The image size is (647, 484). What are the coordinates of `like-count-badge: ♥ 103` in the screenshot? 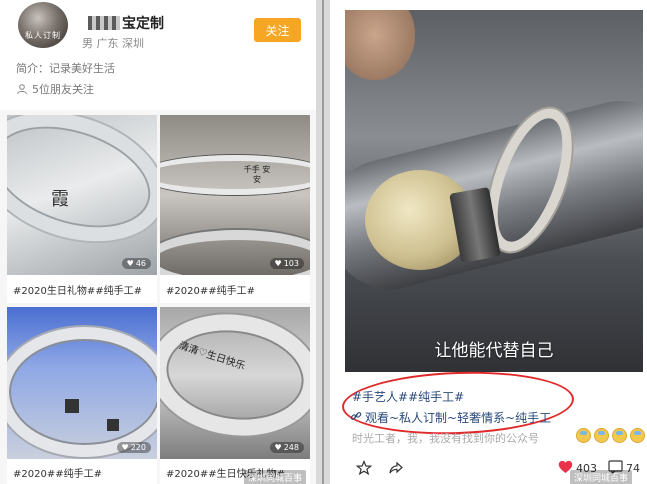 It's located at (286, 263).